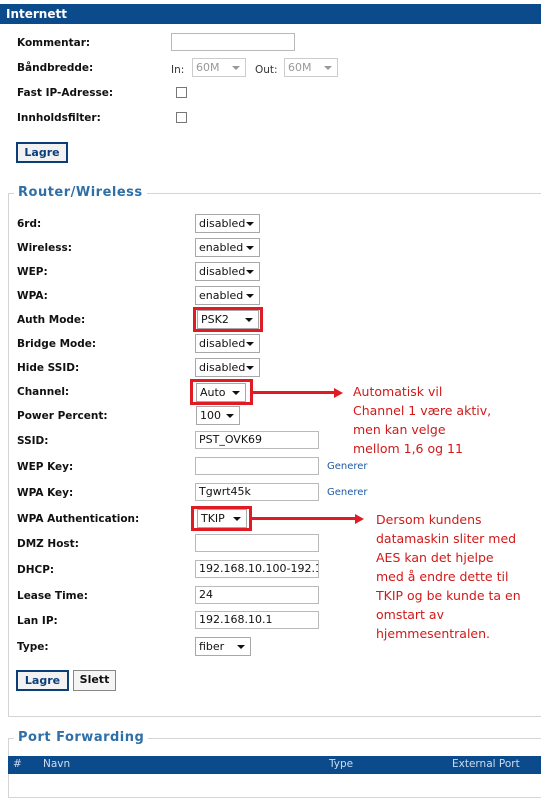  Describe the element at coordinates (48, 544) in the screenshot. I see `dmz-host-label: DMZ Host:` at that location.